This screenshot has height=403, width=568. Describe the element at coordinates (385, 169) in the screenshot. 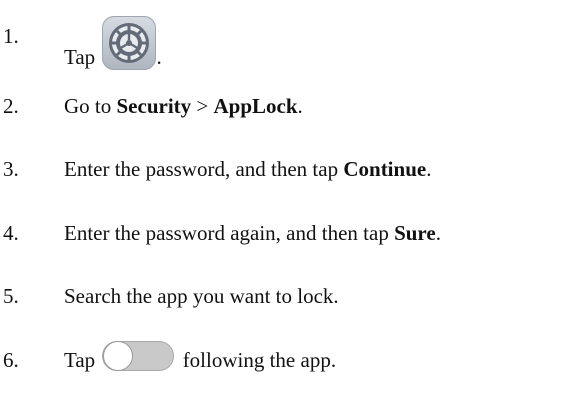

I see `continue-label: Continue` at that location.